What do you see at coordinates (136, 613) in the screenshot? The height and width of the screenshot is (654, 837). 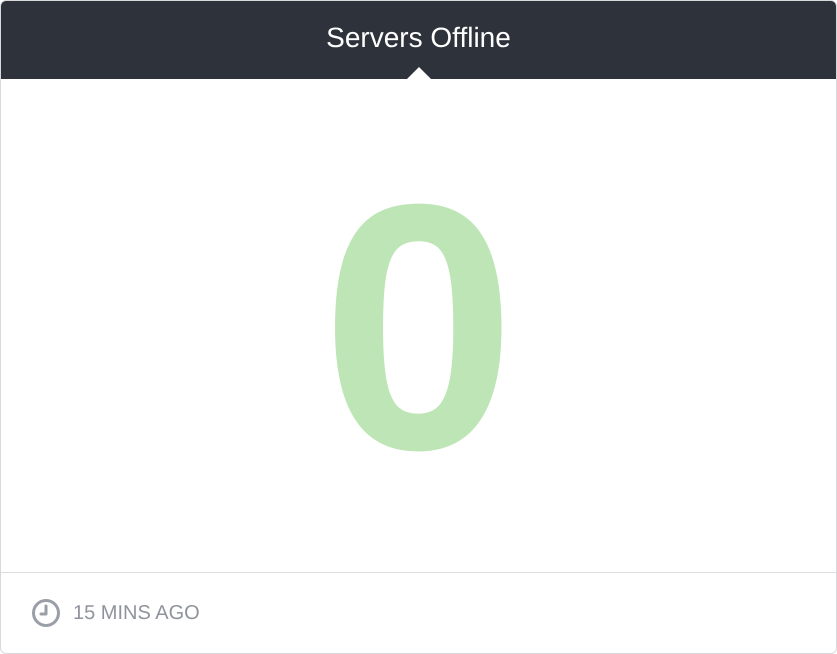 I see `updated-time: 15 MINS AGO` at bounding box center [136, 613].